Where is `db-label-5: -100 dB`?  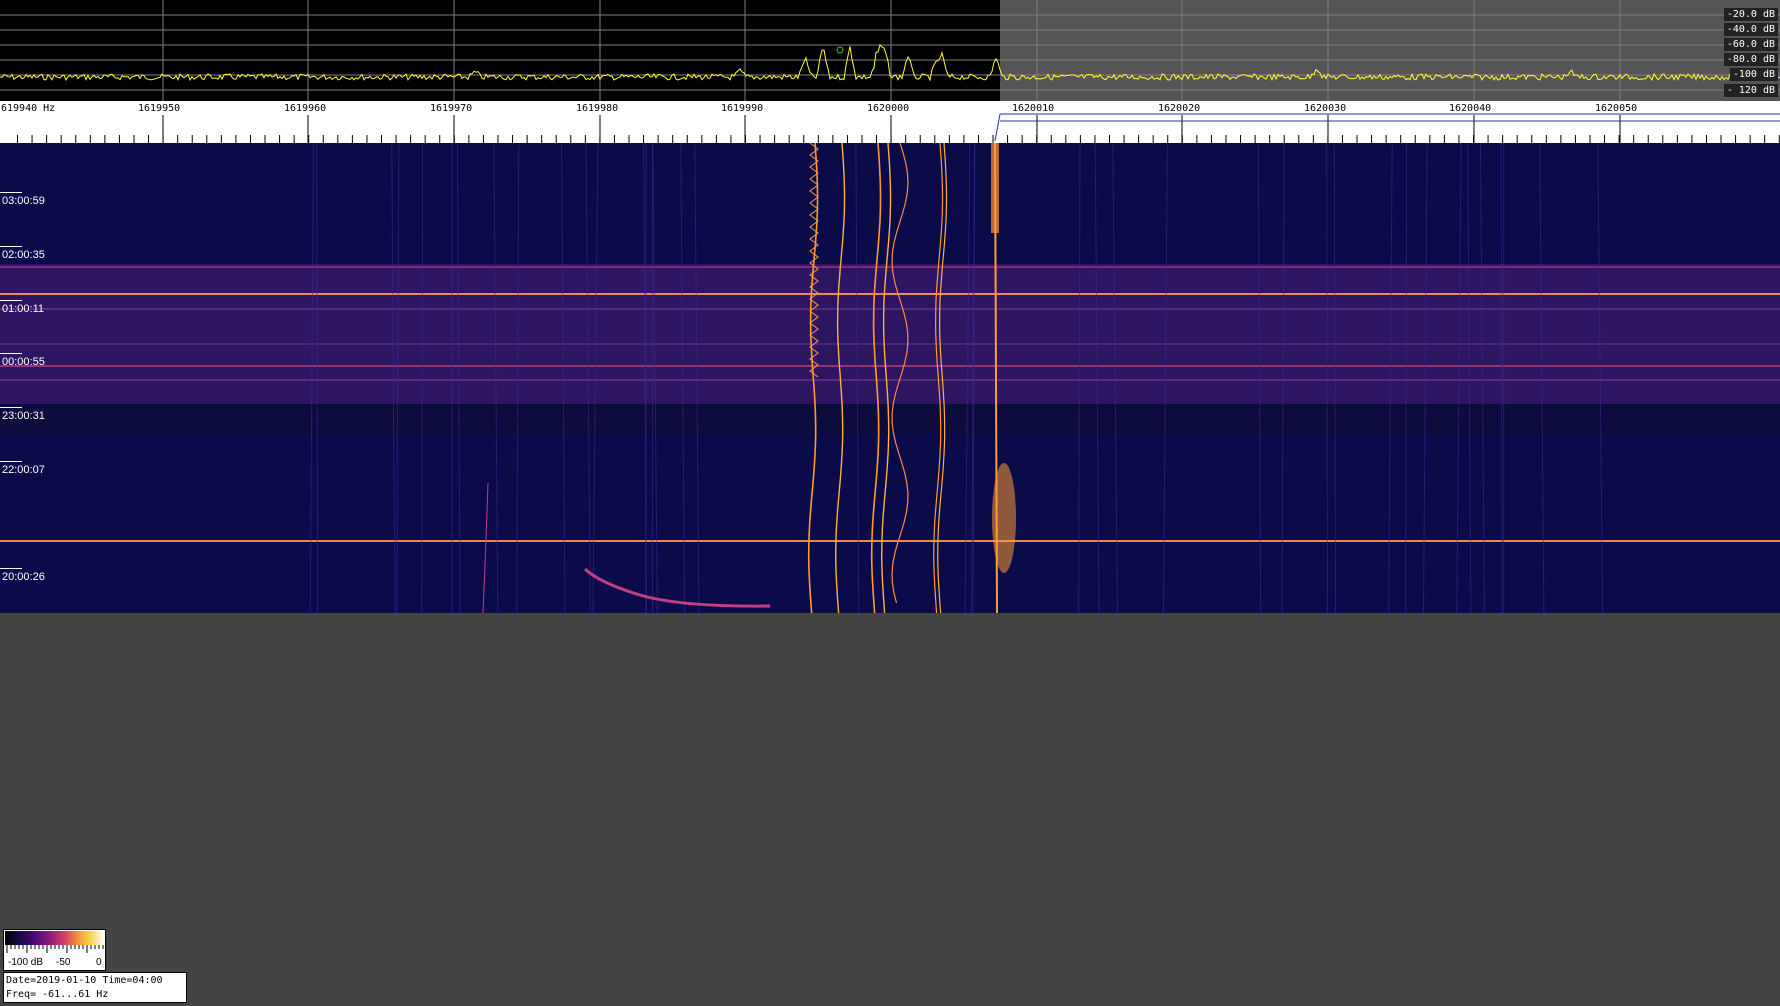
db-label-5: -100 dB is located at coordinates (1753, 74).